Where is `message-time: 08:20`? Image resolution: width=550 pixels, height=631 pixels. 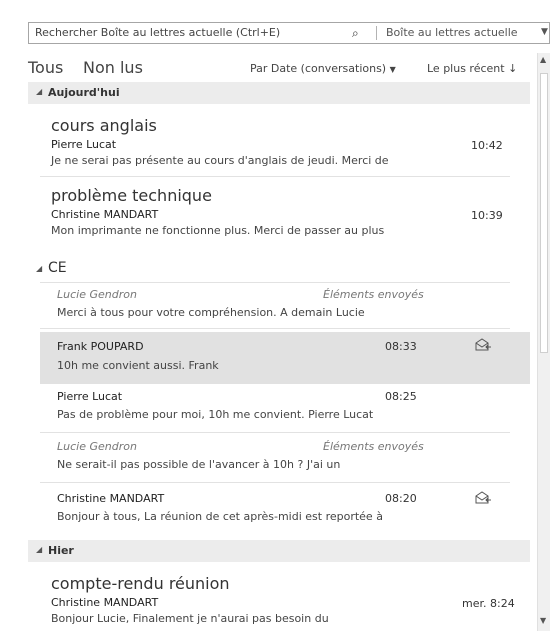
message-time: 08:20 is located at coordinates (401, 498).